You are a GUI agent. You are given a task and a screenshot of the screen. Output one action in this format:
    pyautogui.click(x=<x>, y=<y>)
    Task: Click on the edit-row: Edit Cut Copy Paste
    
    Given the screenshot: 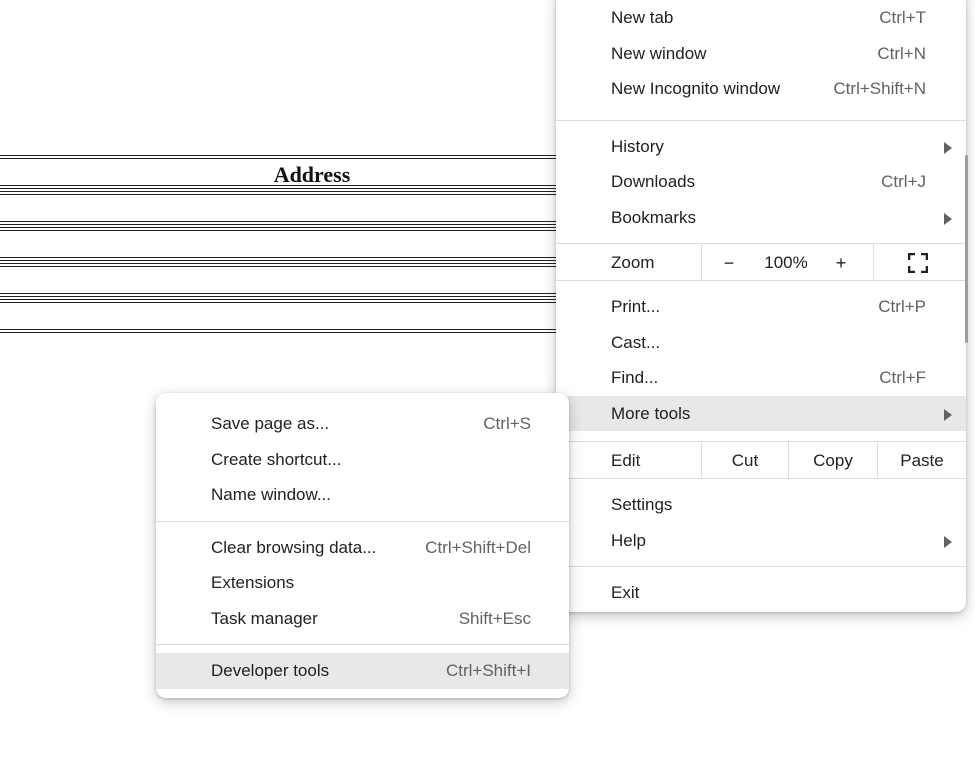 What is the action you would take?
    pyautogui.click(x=761, y=460)
    